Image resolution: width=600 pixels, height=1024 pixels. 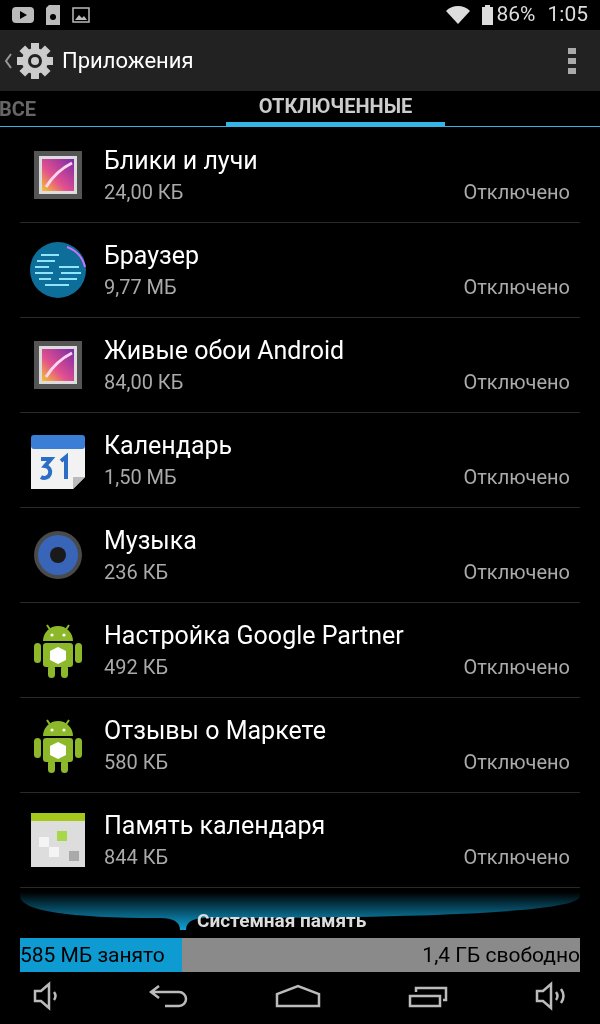 What do you see at coordinates (18, 109) in the screenshot?
I see `tab: ВСЕ` at bounding box center [18, 109].